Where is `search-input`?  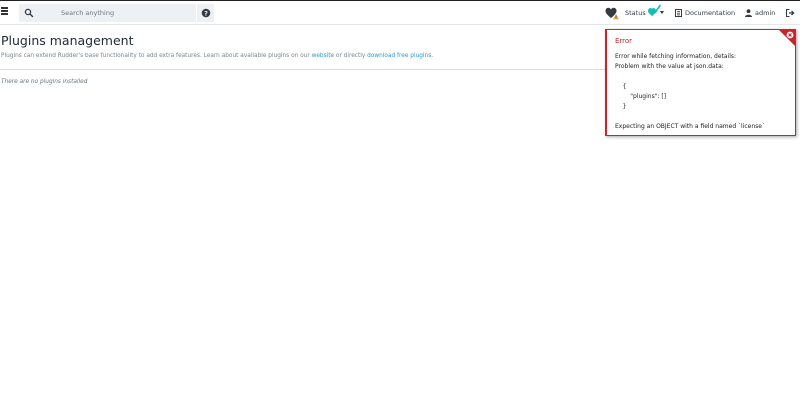 search-input is located at coordinates (135, 13).